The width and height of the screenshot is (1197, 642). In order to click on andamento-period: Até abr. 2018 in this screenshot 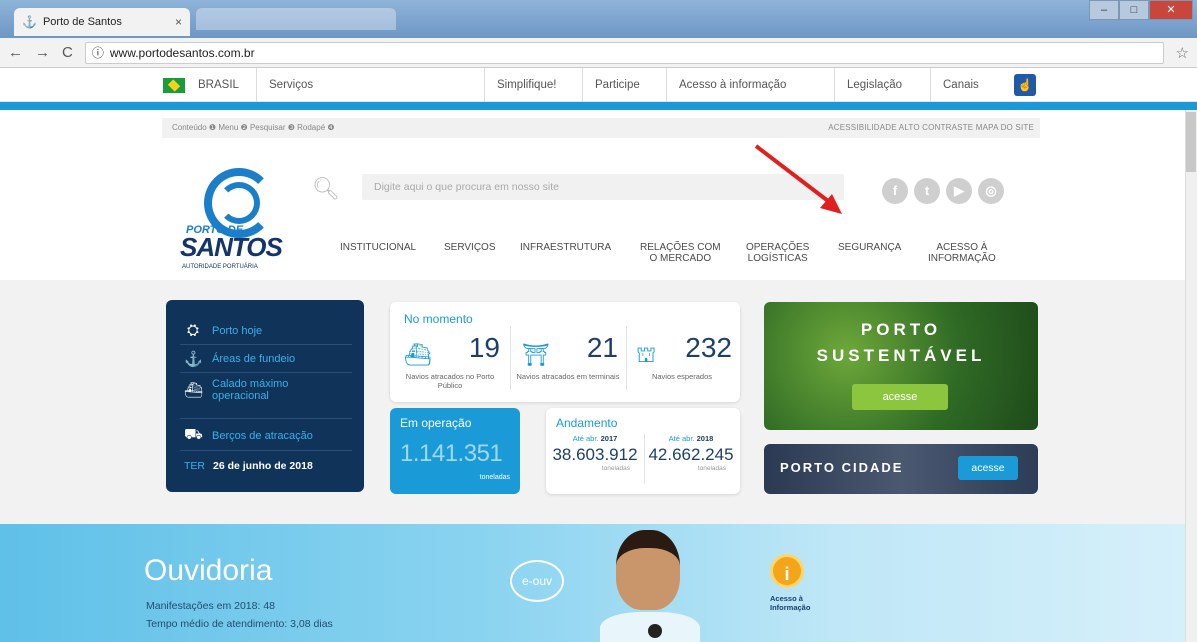, I will do `click(691, 438)`.